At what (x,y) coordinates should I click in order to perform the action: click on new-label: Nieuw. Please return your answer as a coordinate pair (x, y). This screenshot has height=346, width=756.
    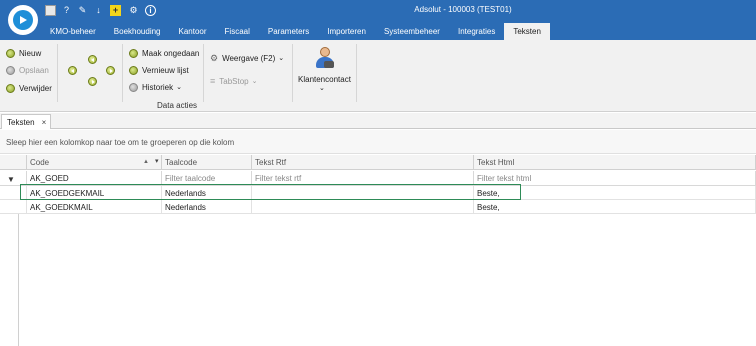
    Looking at the image, I should click on (30, 53).